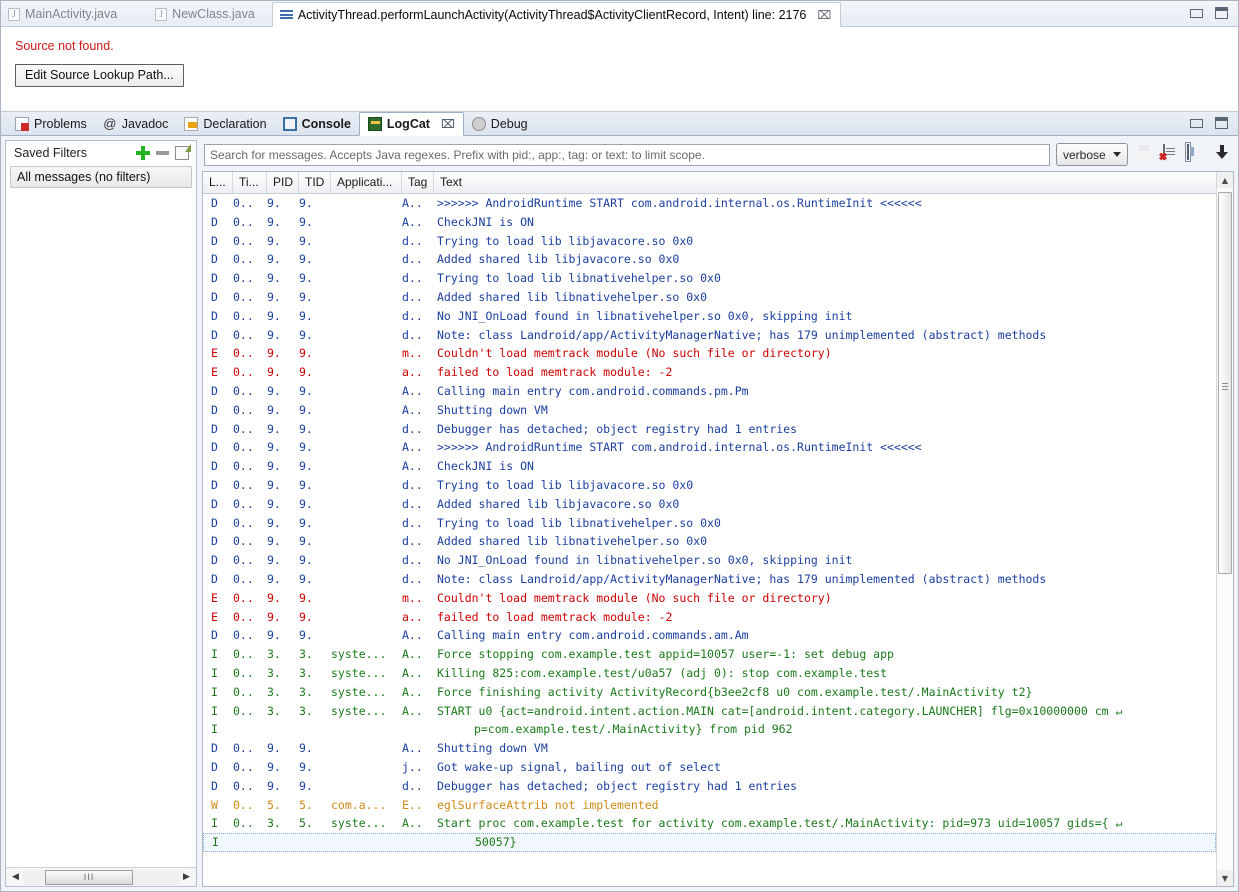 This screenshot has width=1239, height=892. What do you see at coordinates (283, 182) in the screenshot?
I see `column-header-pid: PID` at bounding box center [283, 182].